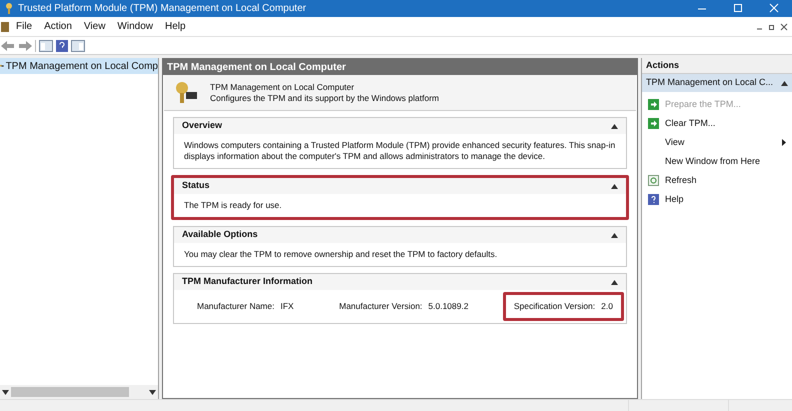 Image resolution: width=792 pixels, height=411 pixels. I want to click on menu-item: View, so click(95, 26).